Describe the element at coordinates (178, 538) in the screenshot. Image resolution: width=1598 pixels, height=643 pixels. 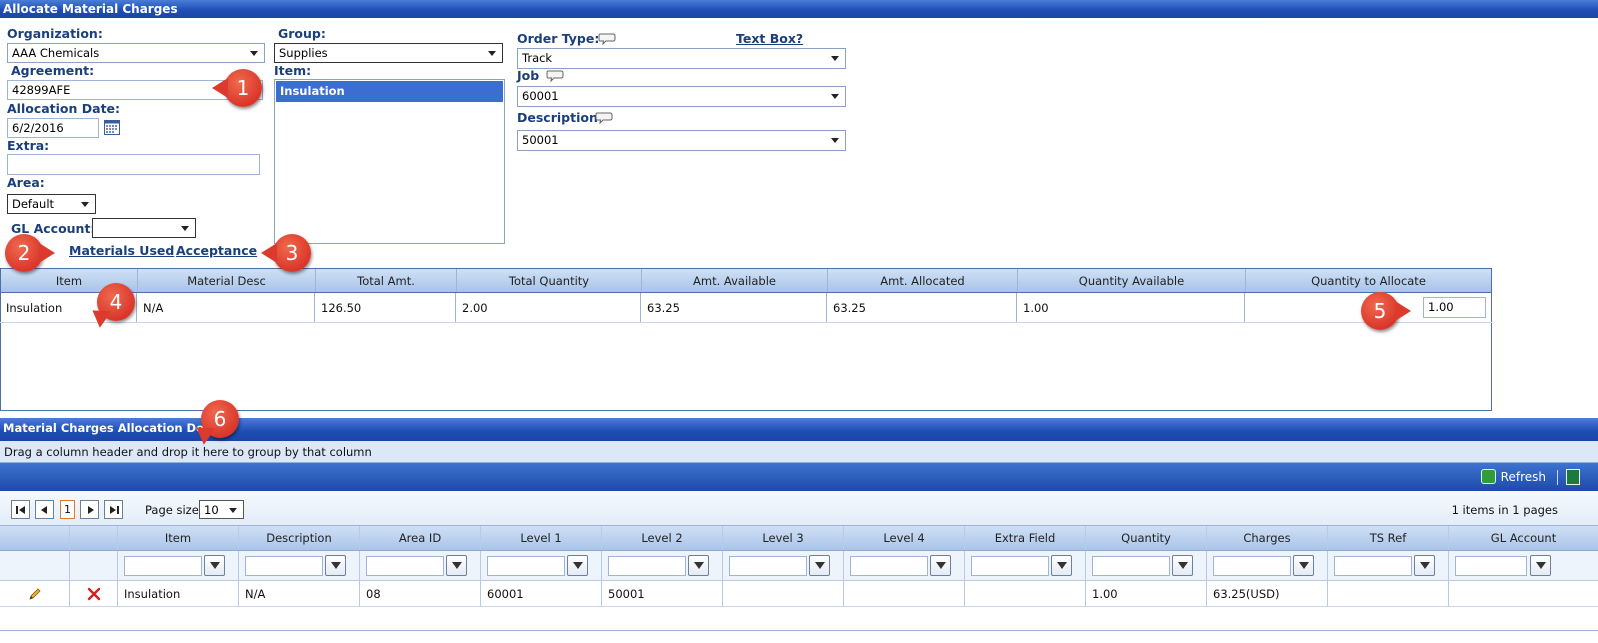
I see `col-header-item: Item` at that location.